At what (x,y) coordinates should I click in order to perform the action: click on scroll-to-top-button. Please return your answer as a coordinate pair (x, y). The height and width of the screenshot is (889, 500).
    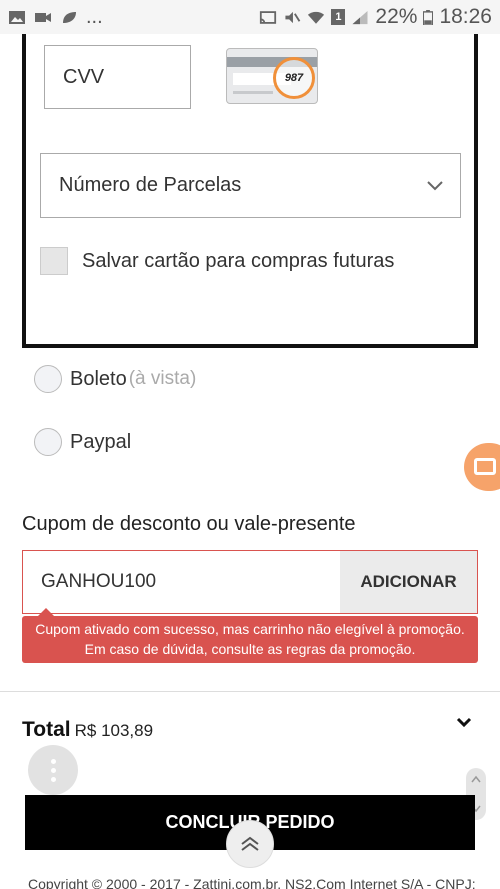
    Looking at the image, I should click on (250, 844).